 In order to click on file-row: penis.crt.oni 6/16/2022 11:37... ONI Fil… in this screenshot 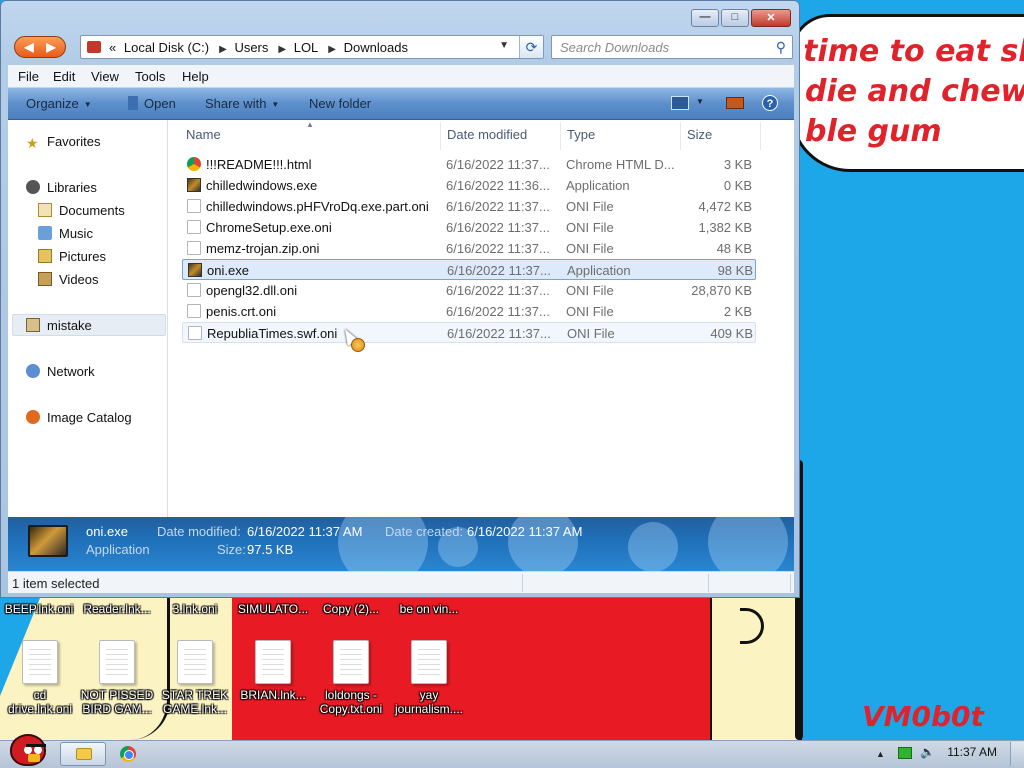, I will do `click(469, 311)`.